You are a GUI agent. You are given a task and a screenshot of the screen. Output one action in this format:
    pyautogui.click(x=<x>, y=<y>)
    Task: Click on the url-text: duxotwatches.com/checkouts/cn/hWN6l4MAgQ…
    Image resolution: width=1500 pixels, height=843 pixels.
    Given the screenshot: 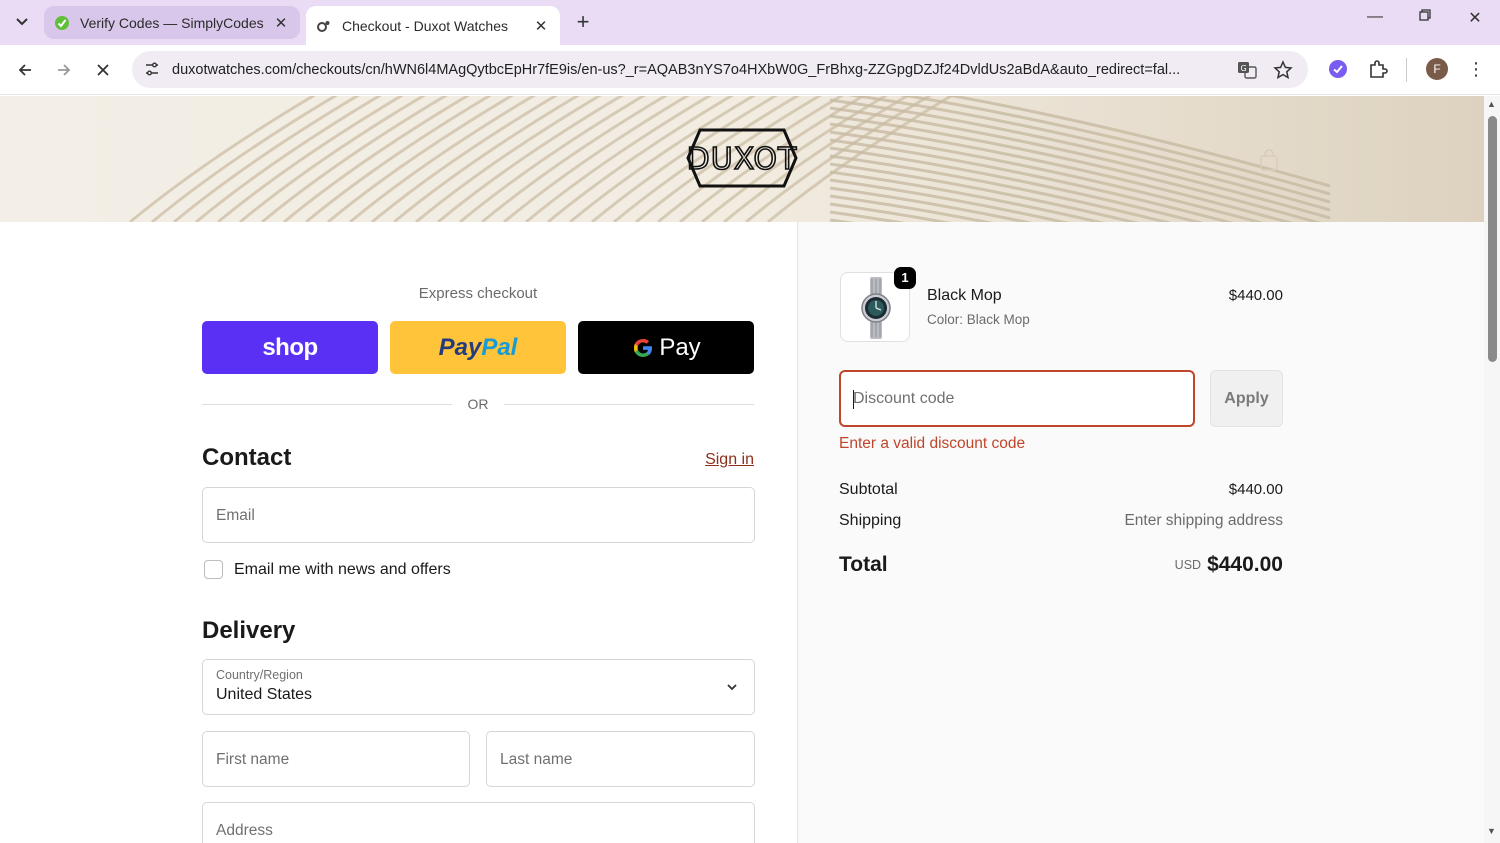 What is the action you would take?
    pyautogui.click(x=676, y=69)
    